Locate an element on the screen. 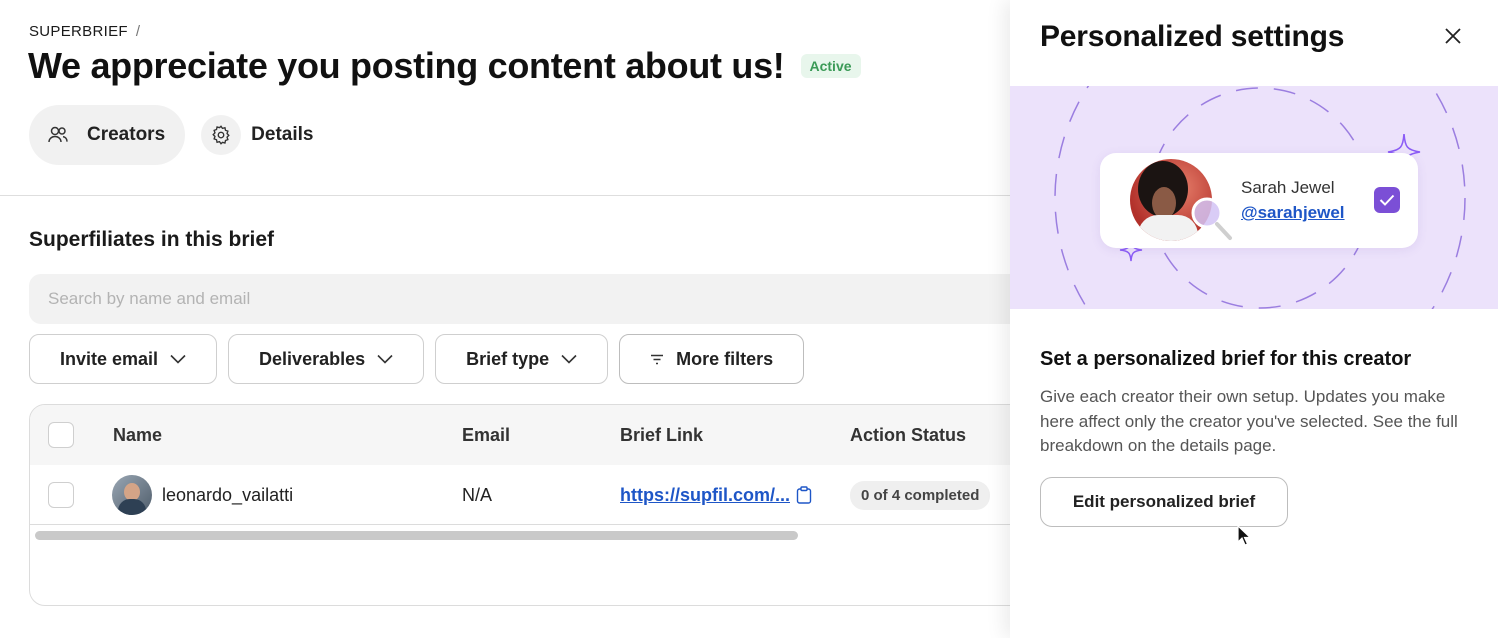 This screenshot has width=1498, height=638. more-filters-button: More filters is located at coordinates (712, 359).